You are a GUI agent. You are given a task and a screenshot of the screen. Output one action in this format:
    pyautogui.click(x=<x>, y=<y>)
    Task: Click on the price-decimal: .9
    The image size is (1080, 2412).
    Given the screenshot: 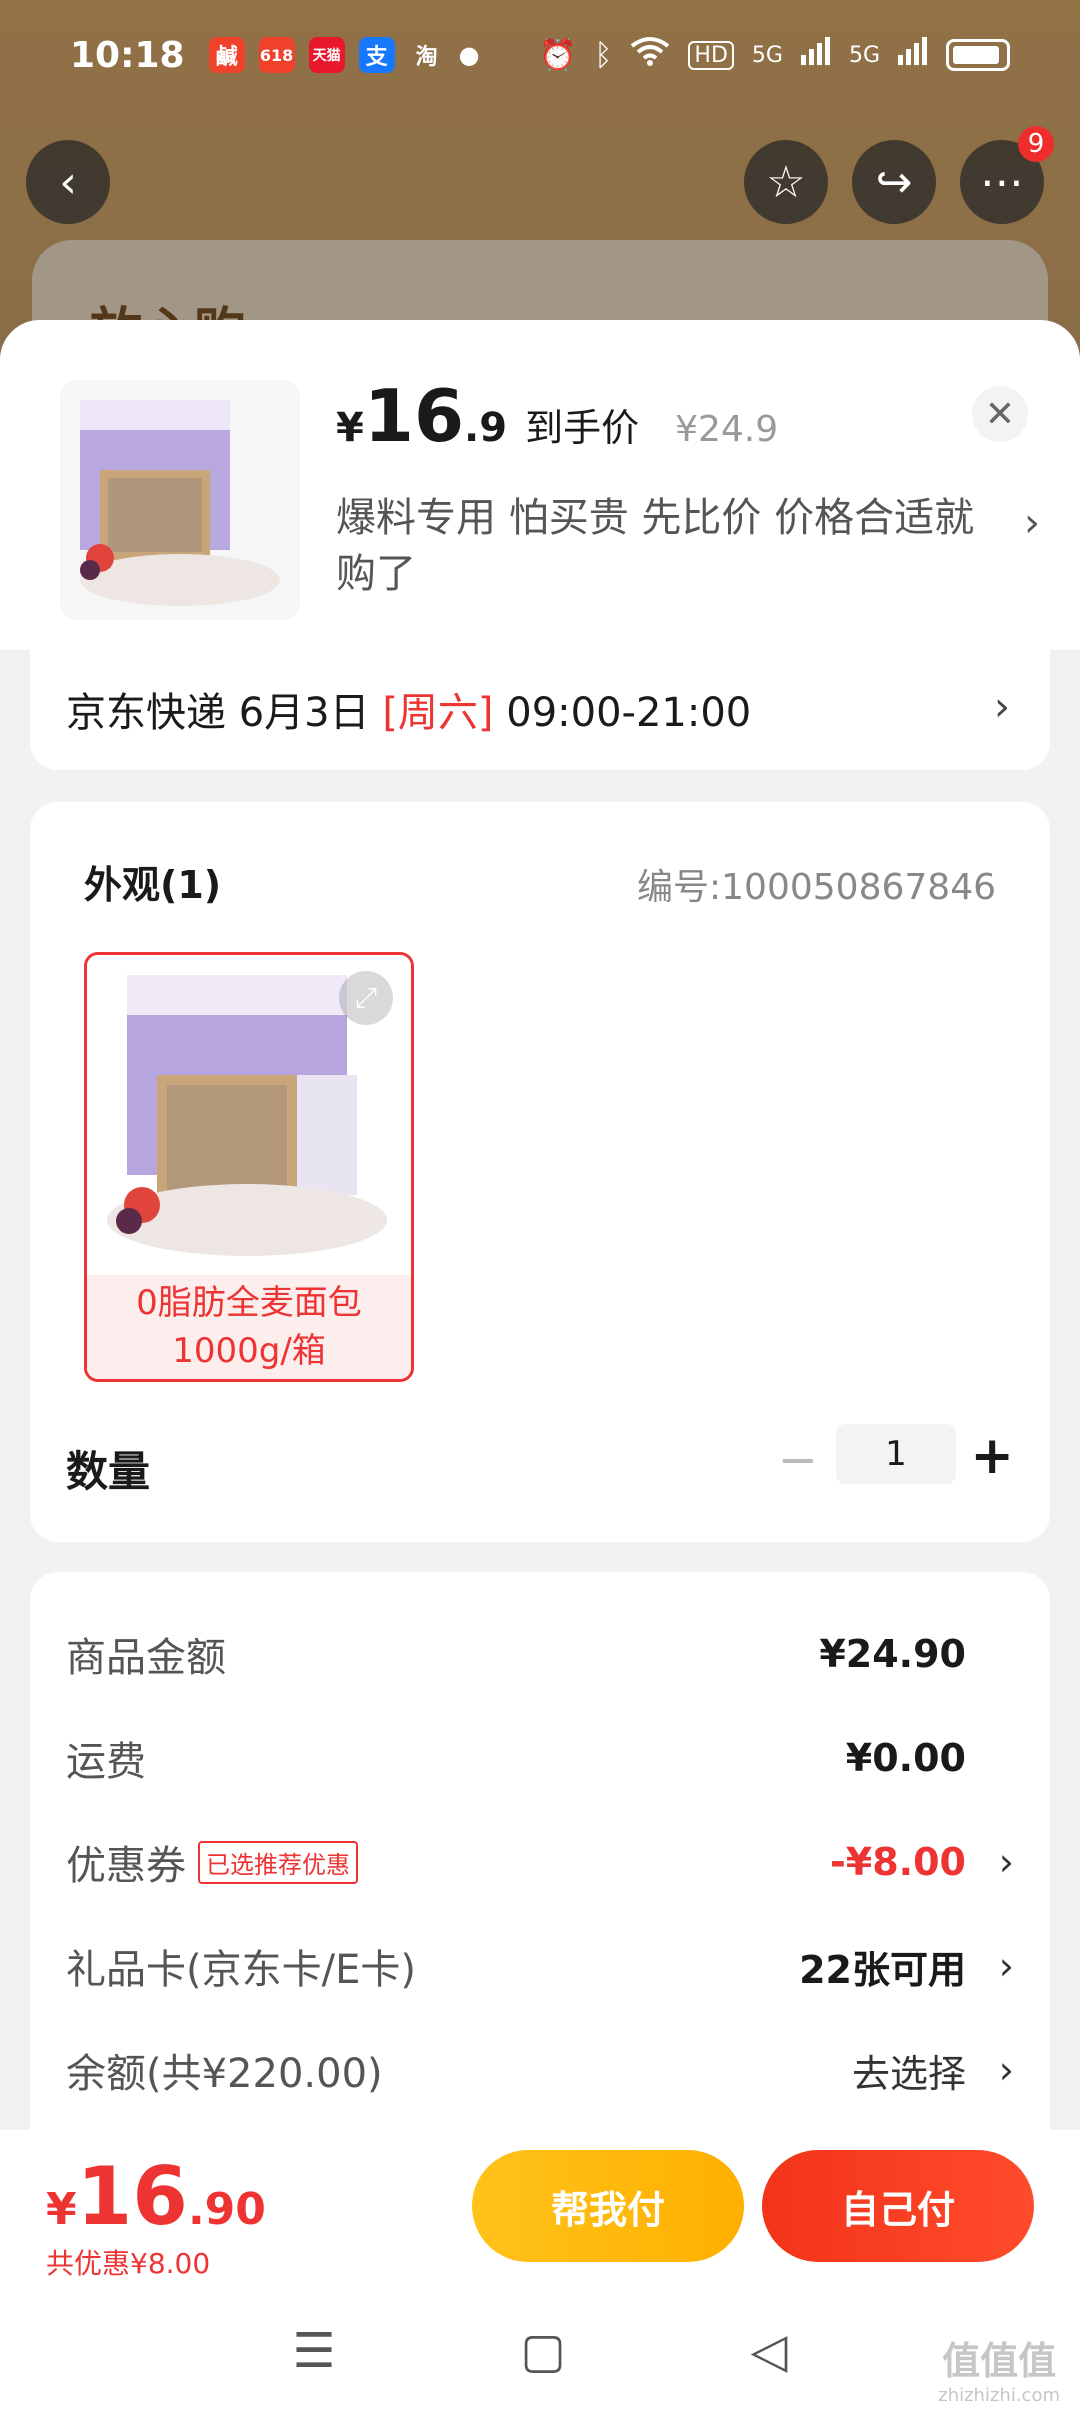 What is the action you would take?
    pyautogui.click(x=486, y=428)
    